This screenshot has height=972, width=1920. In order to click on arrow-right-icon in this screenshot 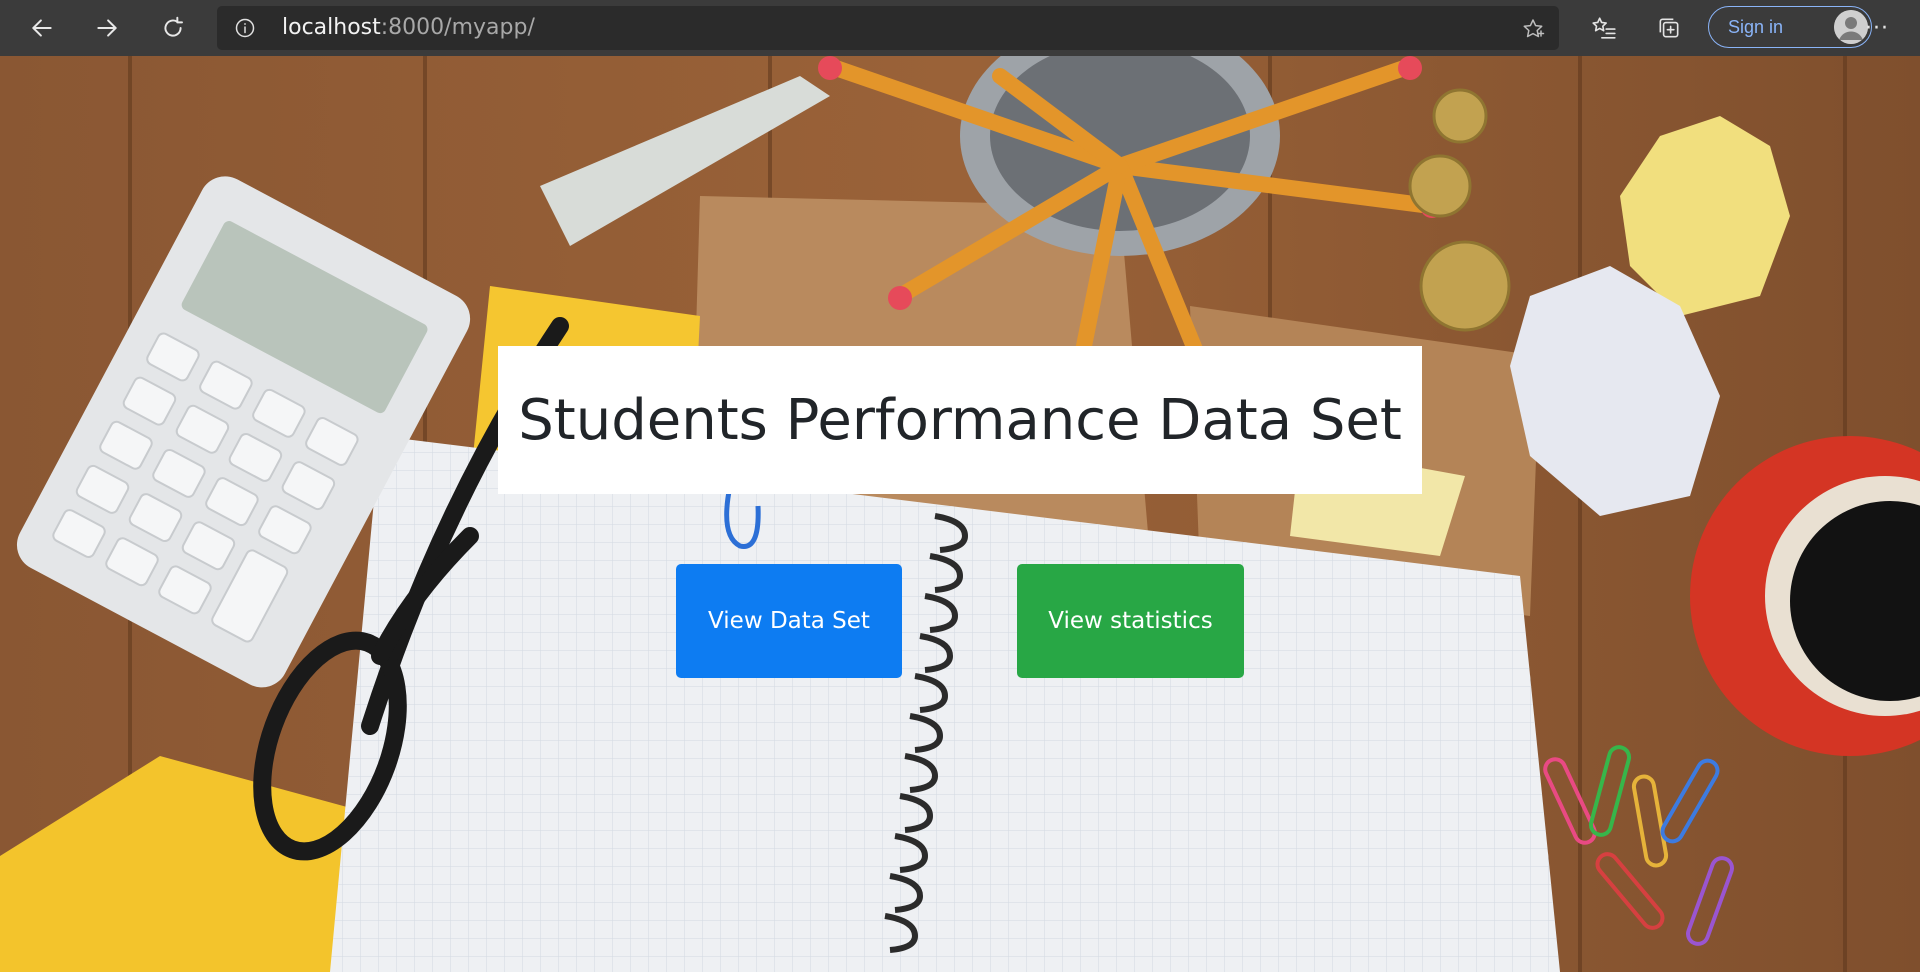, I will do `click(107, 28)`.